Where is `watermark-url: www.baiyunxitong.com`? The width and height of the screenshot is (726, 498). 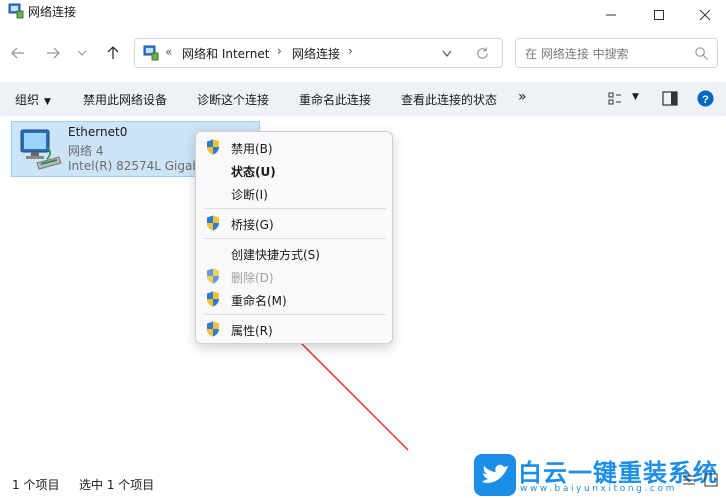 watermark-url: www.baiyunxitong.com is located at coordinates (598, 489).